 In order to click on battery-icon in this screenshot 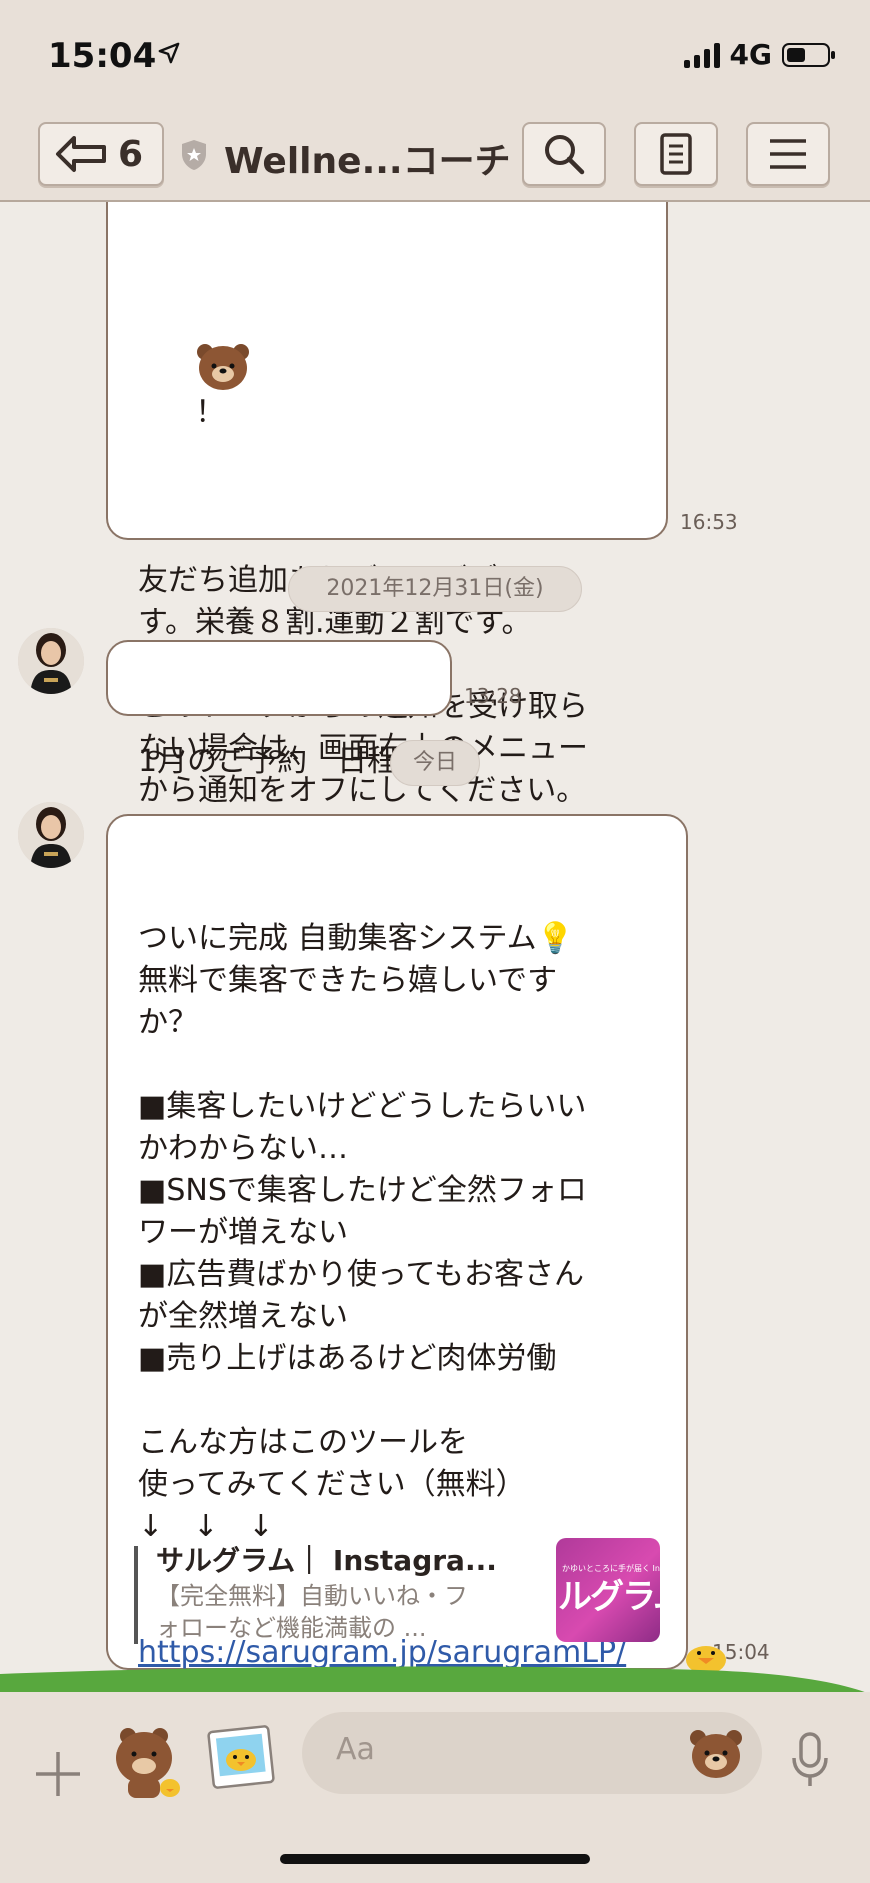, I will do `click(808, 54)`.